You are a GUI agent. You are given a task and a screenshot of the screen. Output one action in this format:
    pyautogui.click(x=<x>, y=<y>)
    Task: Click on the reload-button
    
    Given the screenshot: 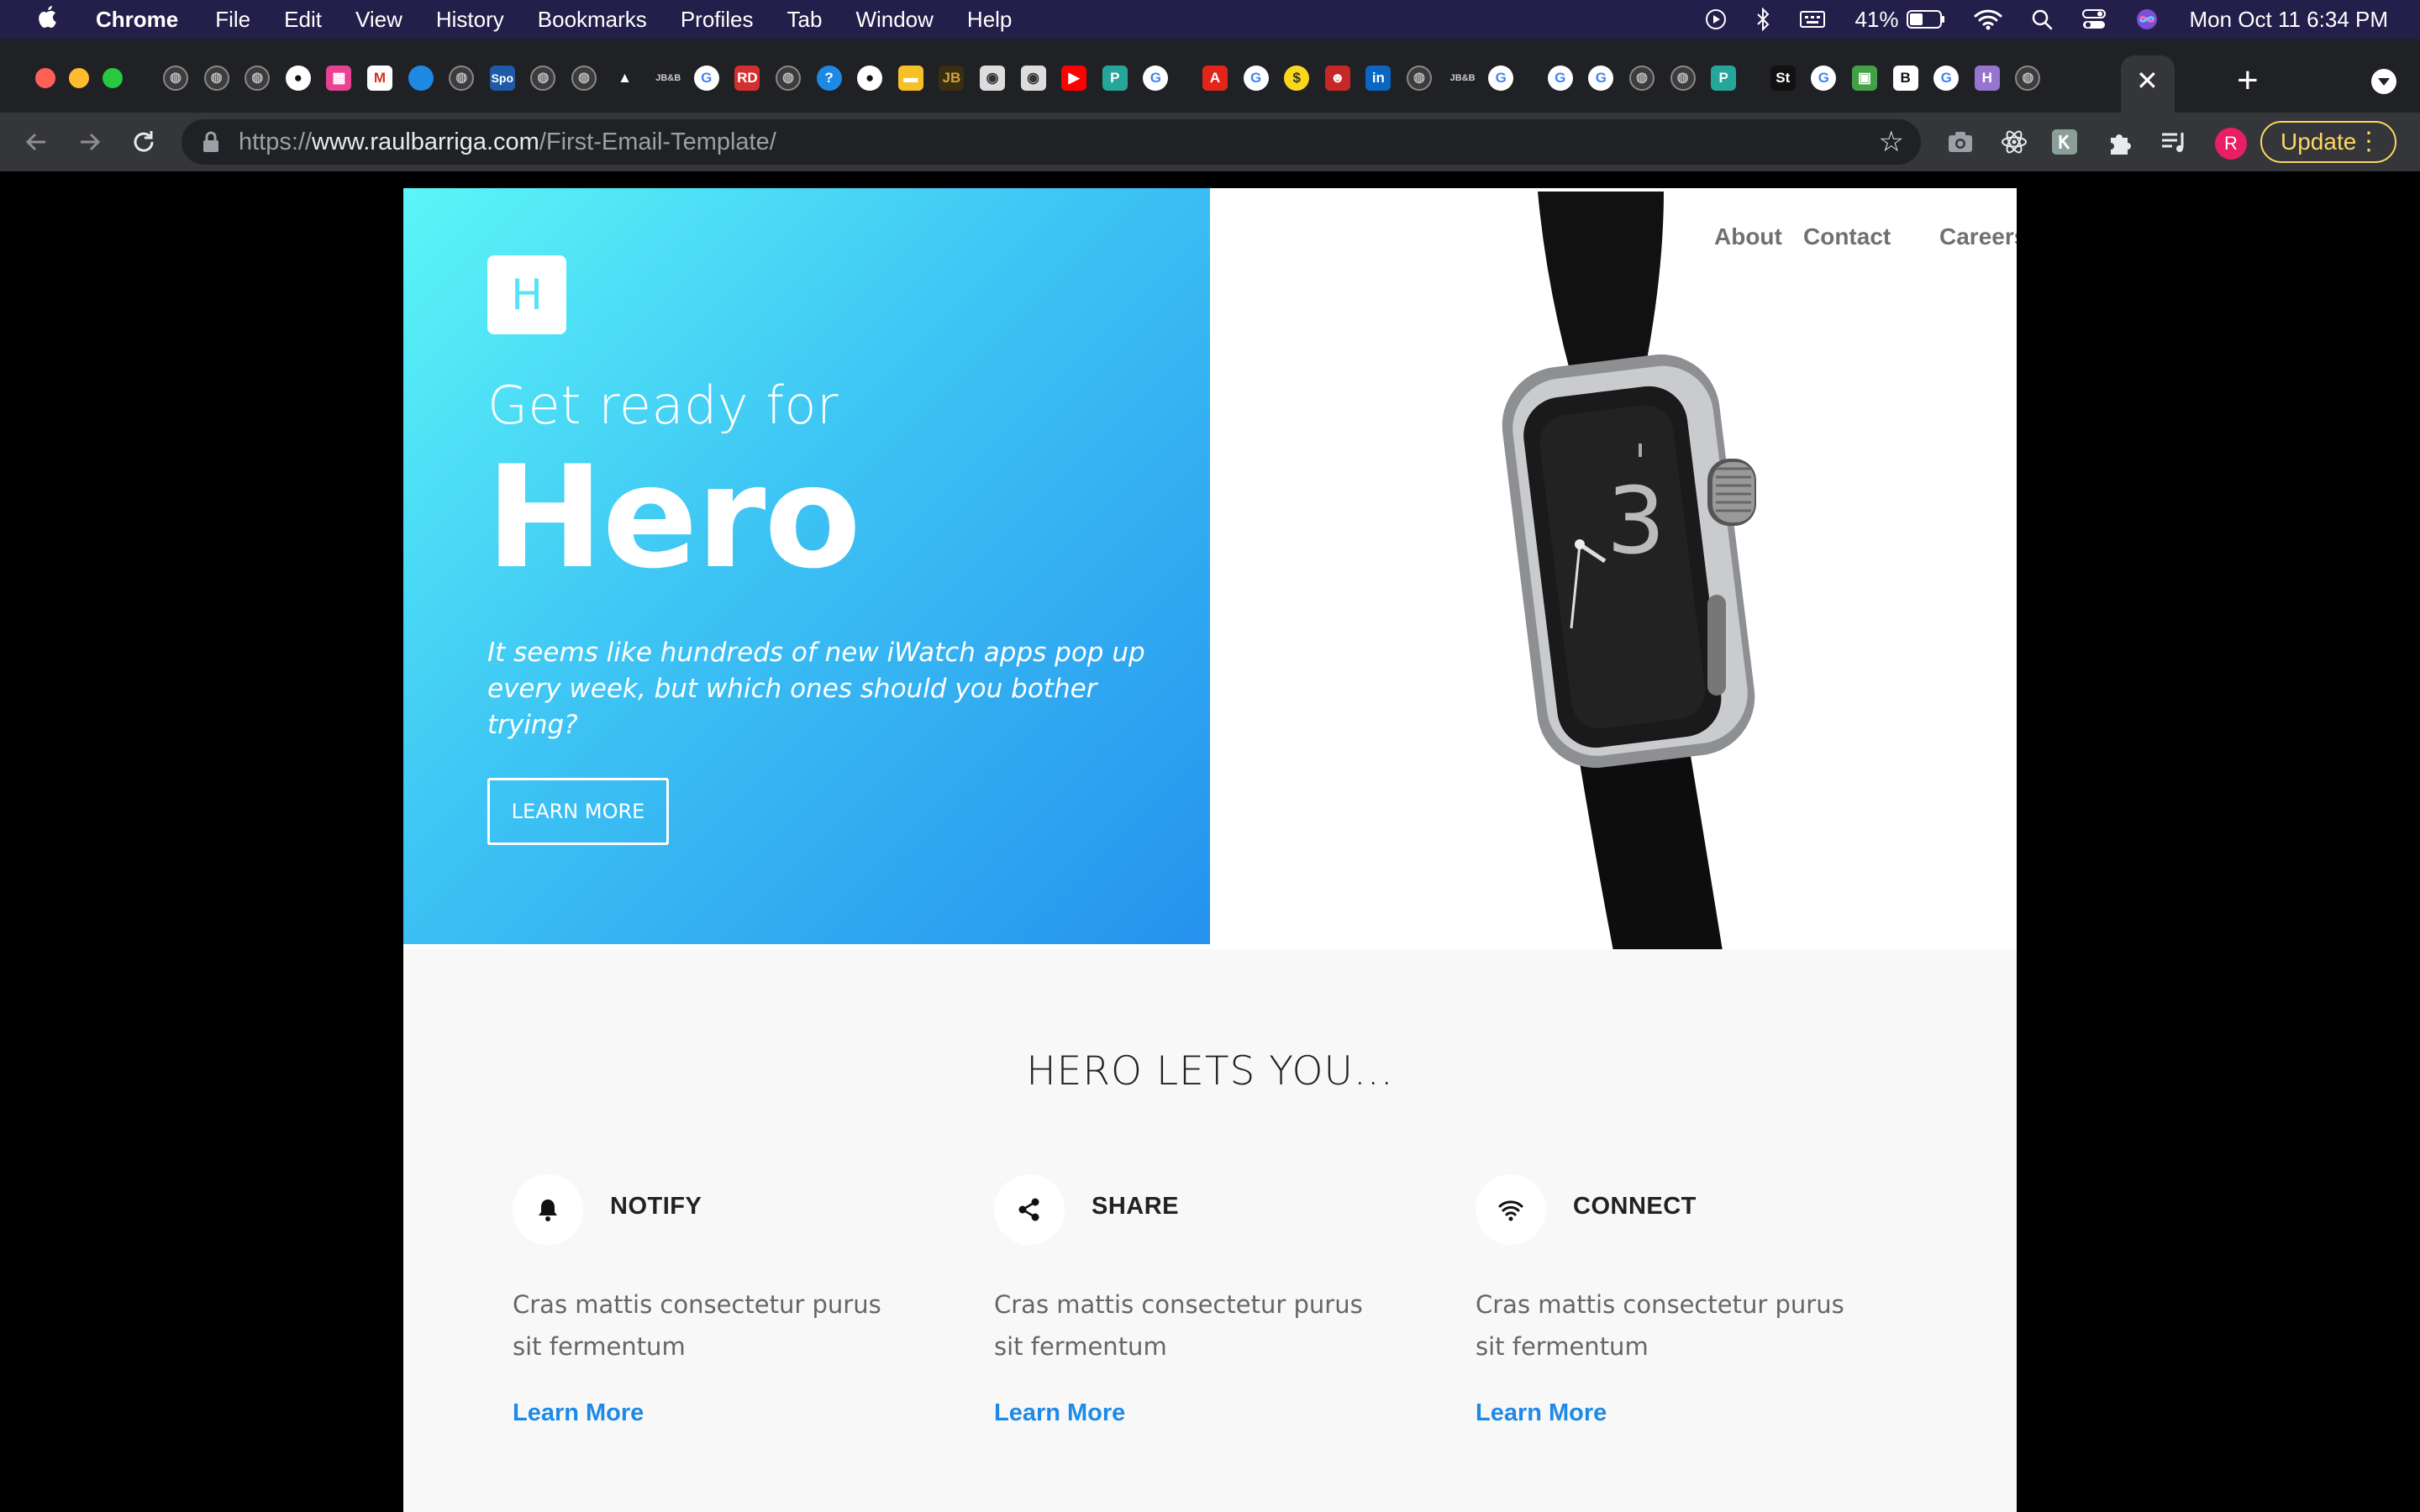 What is the action you would take?
    pyautogui.click(x=144, y=142)
    